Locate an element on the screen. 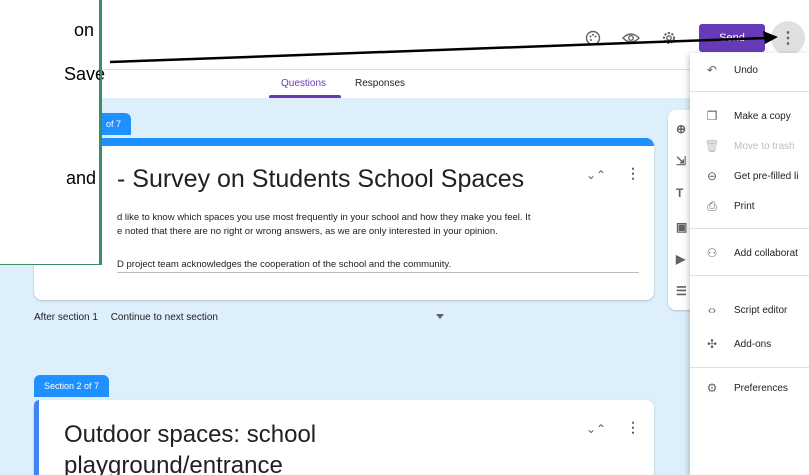 The image size is (809, 475). undo-icon: ↶ is located at coordinates (712, 70).